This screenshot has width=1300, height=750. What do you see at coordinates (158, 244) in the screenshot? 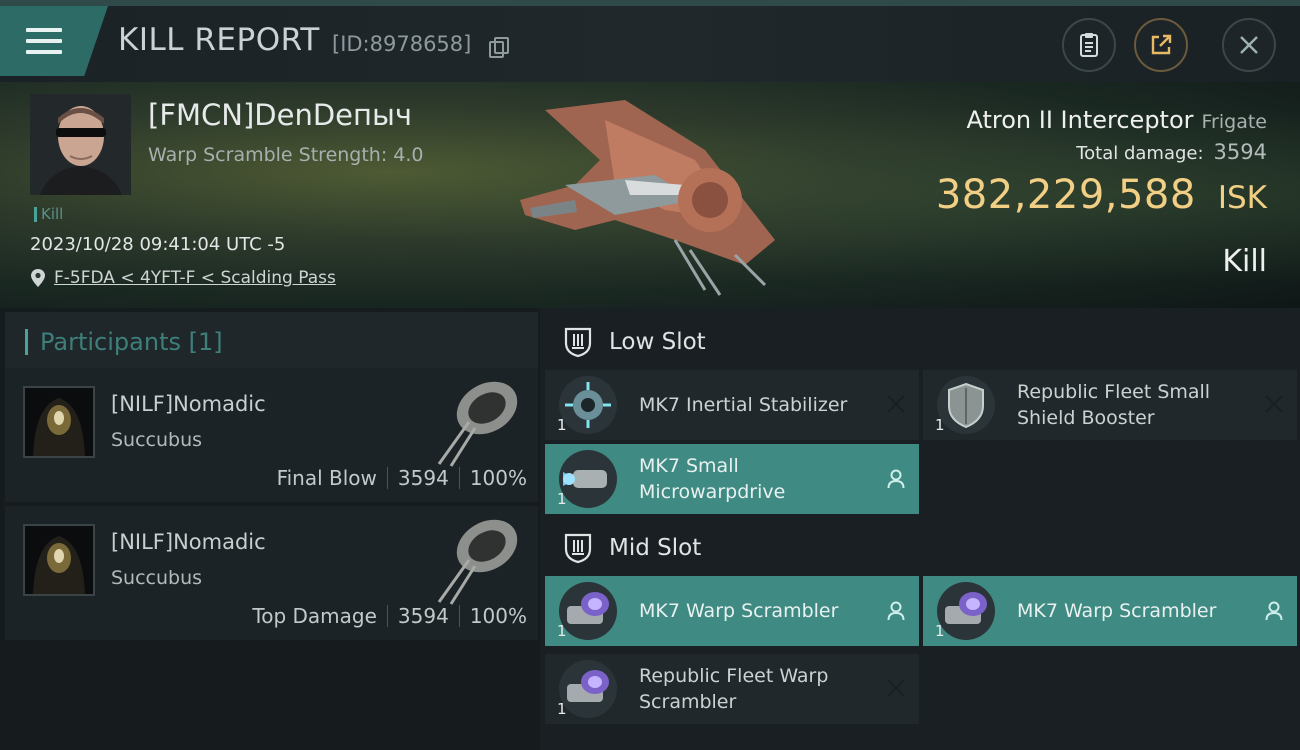
I see `kill-datetime: 2023/10/28 09:41:04 UTC -5` at bounding box center [158, 244].